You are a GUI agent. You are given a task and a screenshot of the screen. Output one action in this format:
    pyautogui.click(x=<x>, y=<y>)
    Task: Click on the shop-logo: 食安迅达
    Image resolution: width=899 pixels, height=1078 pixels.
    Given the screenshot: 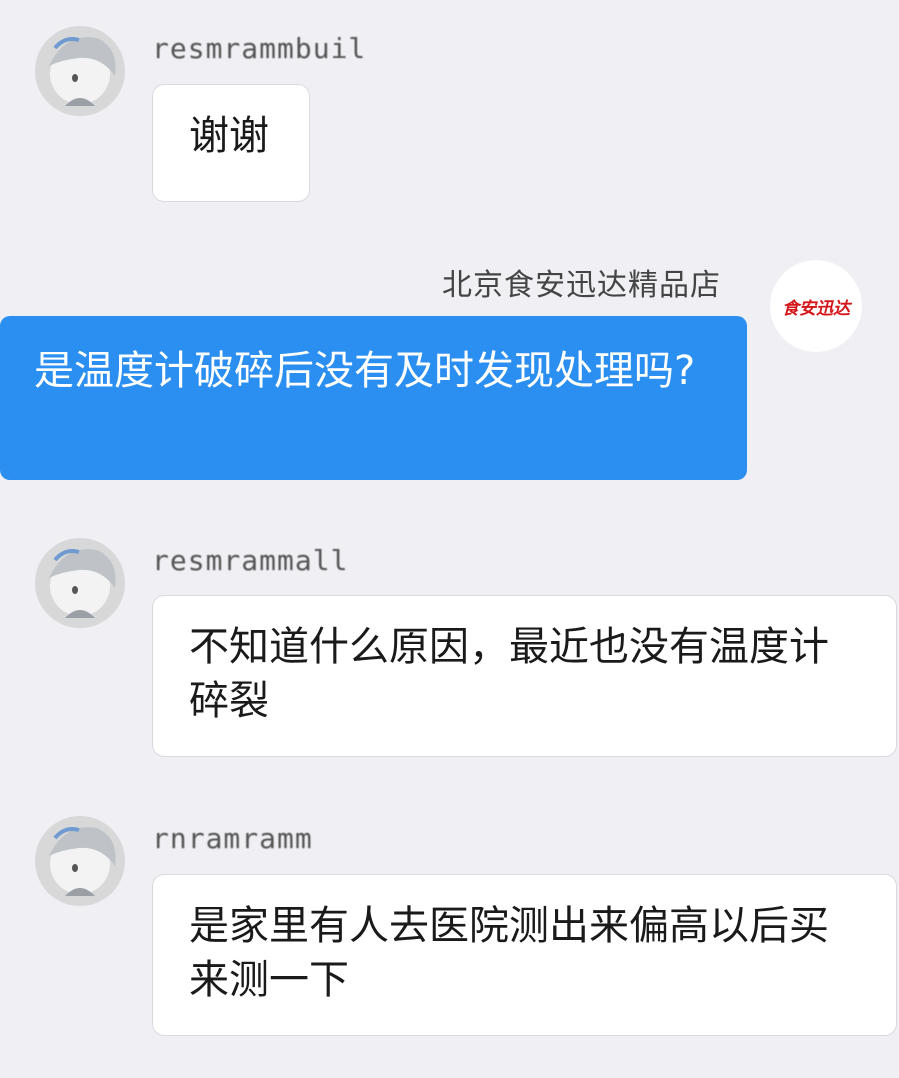 What is the action you would take?
    pyautogui.click(x=816, y=308)
    